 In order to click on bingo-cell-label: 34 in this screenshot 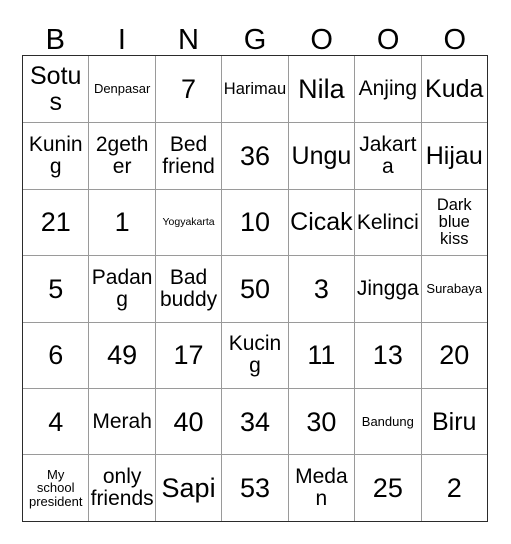, I will do `click(254, 421)`.